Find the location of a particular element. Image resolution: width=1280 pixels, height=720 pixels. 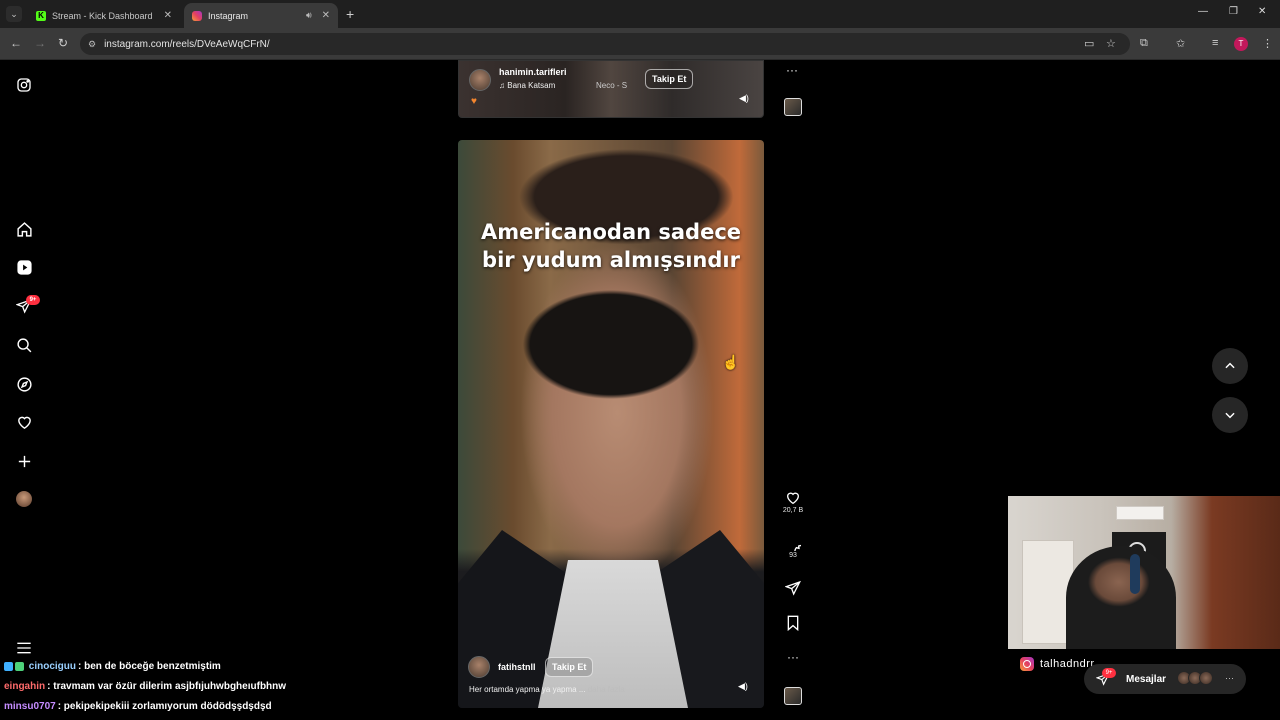

extensions-icon: ⧉ is located at coordinates (1144, 43).